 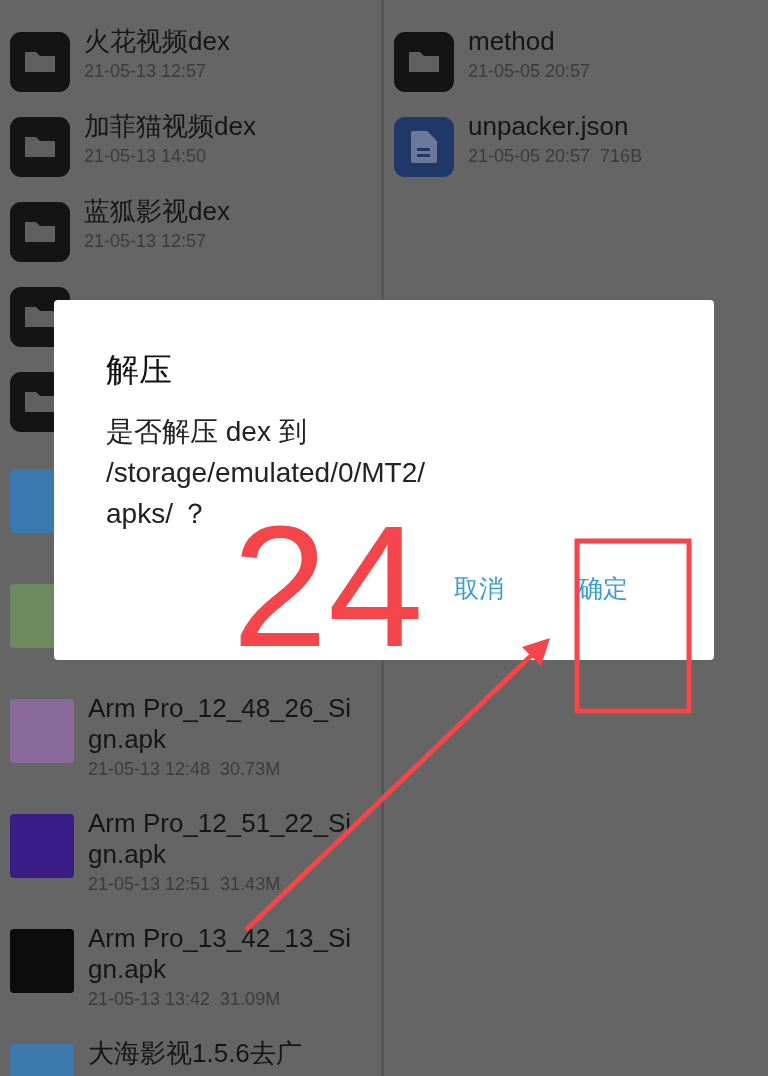 What do you see at coordinates (139, 370) in the screenshot?
I see `dialog-title: 解压` at bounding box center [139, 370].